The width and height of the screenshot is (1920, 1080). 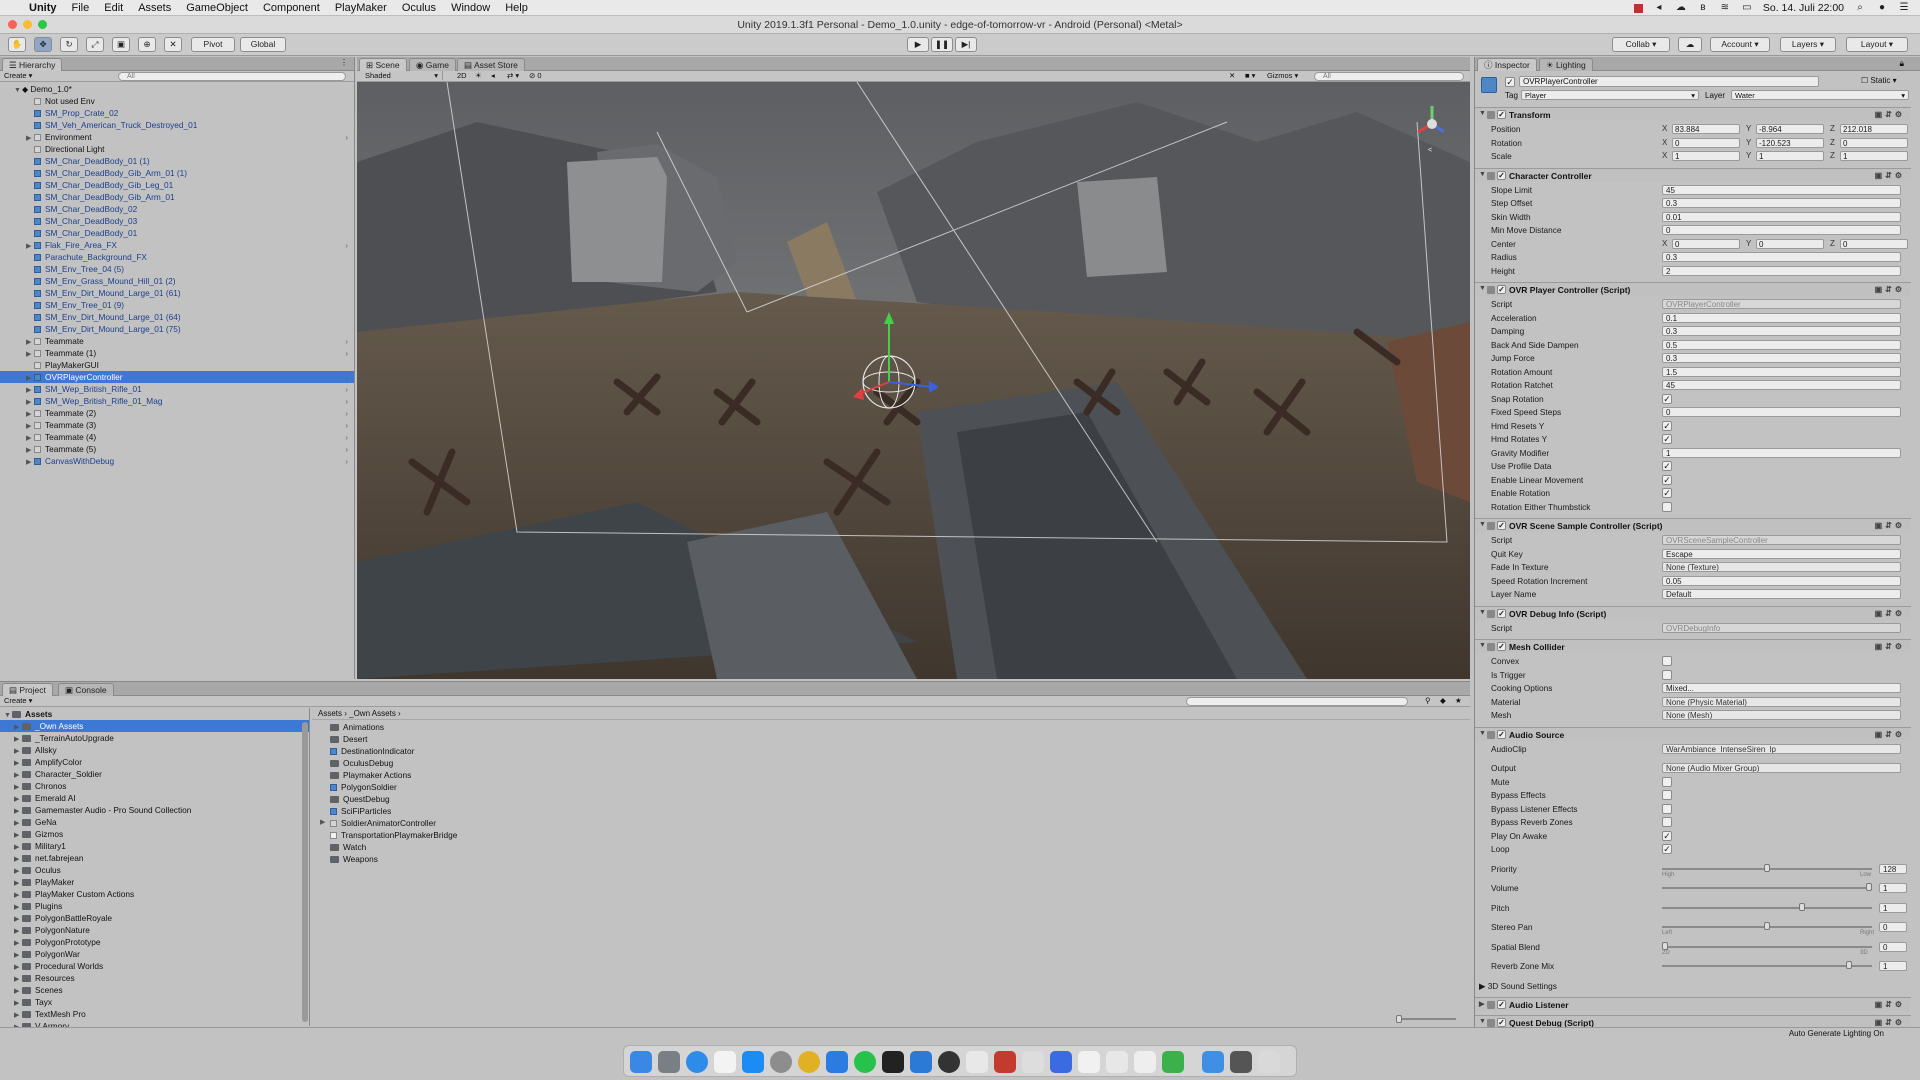 What do you see at coordinates (1389, 76) in the screenshot?
I see `scene-search-input: All` at bounding box center [1389, 76].